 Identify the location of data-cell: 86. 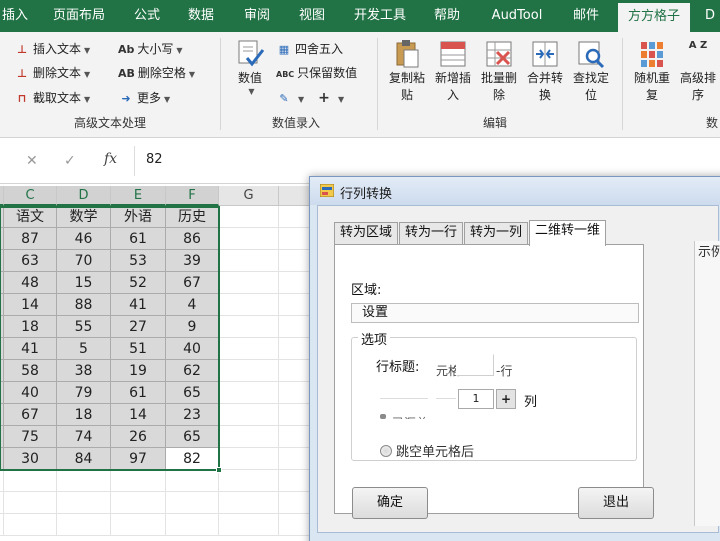
(192, 239).